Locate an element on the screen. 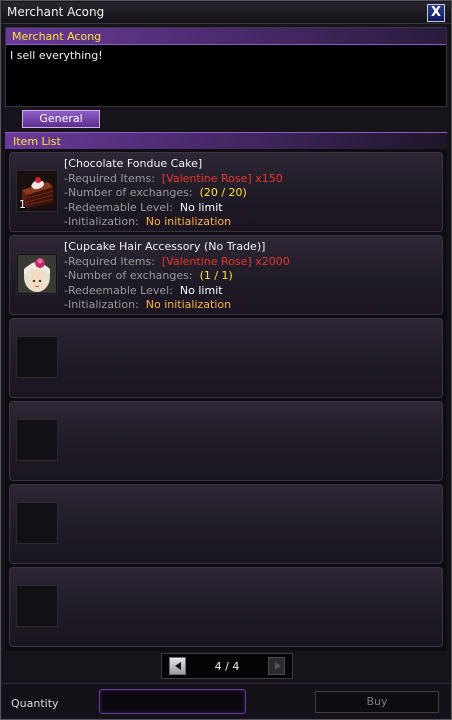 The image size is (452, 720). title-bar: Merchant Acong X is located at coordinates (226, 13).